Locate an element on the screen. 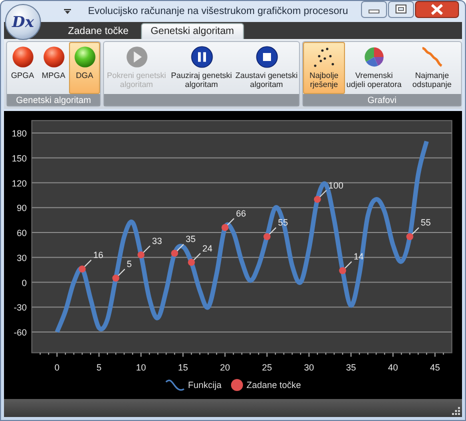  data-label: 16 is located at coordinates (98, 255).